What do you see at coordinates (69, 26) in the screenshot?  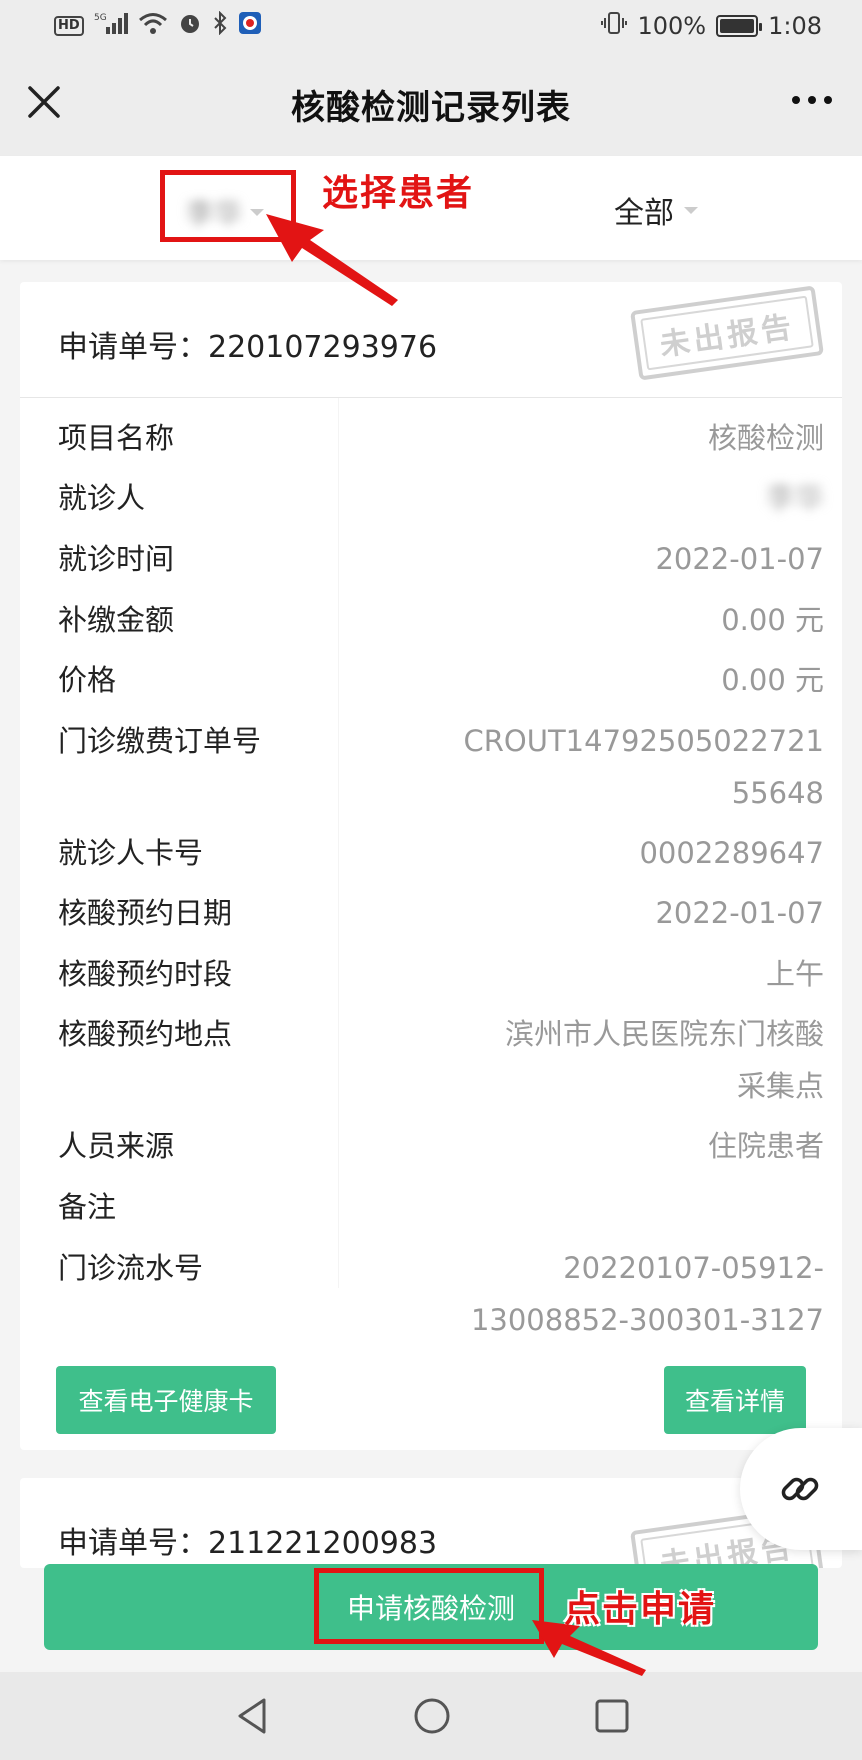 I see `hd-icon: HD` at bounding box center [69, 26].